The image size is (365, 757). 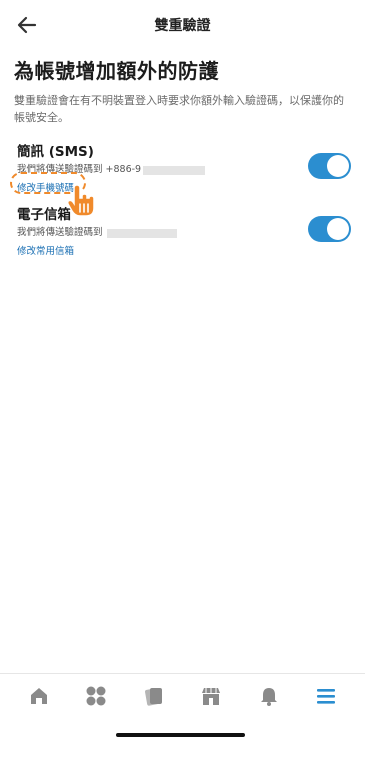 I want to click on redacted-email, so click(x=141, y=233).